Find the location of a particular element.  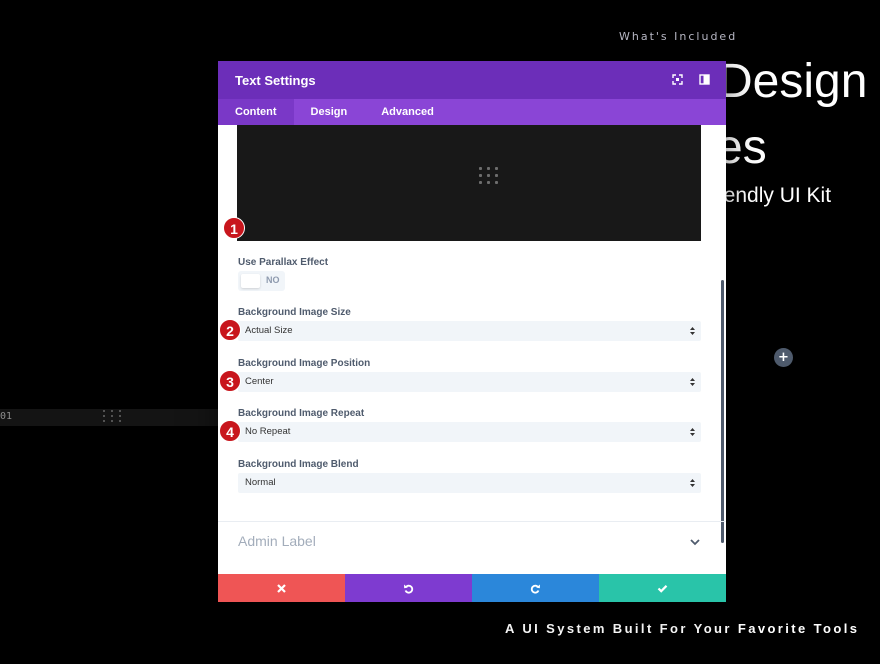

save-button is located at coordinates (662, 588).